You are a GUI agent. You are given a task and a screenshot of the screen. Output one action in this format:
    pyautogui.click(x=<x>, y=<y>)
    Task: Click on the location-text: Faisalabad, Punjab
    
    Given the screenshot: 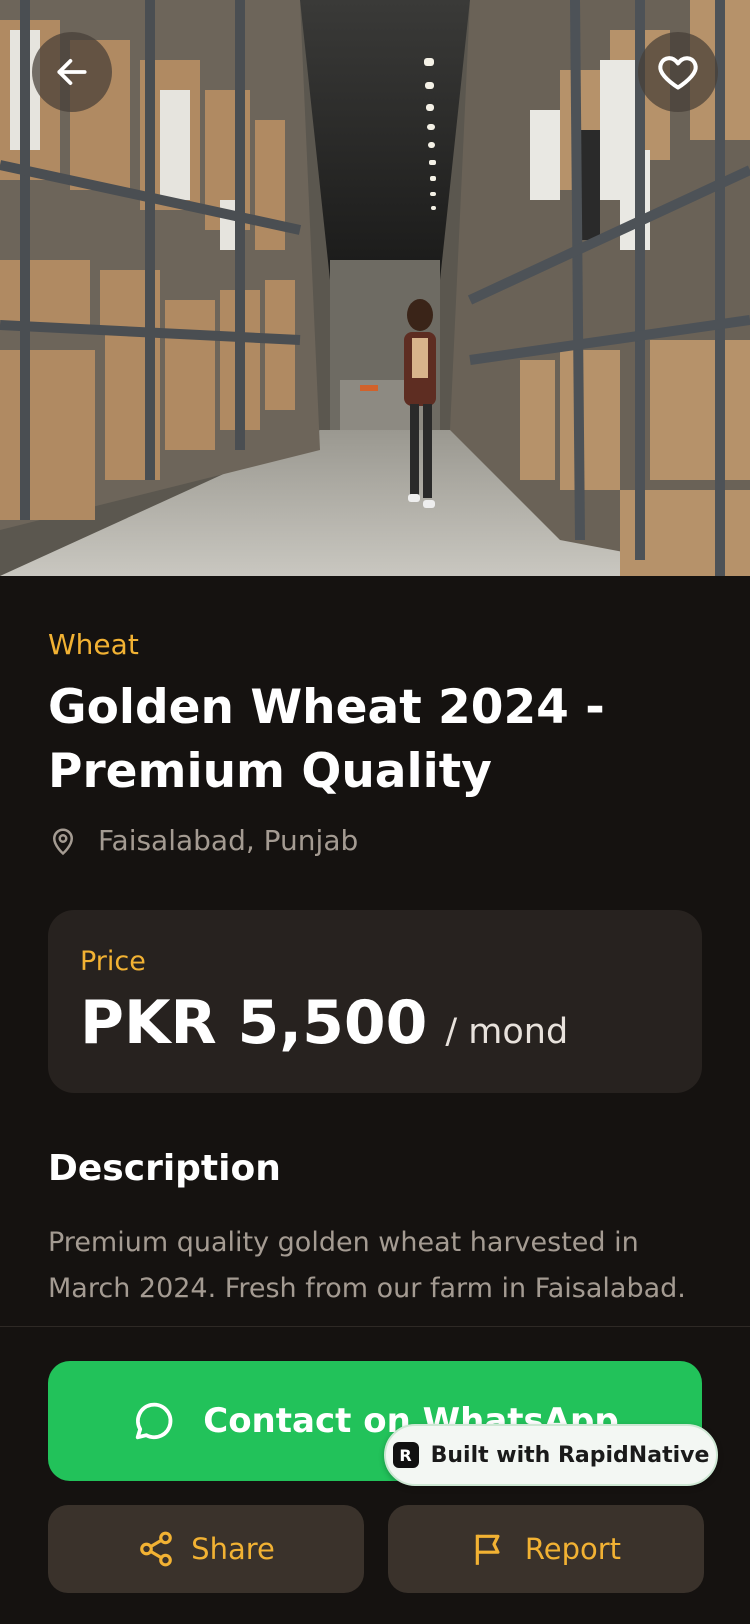 What is the action you would take?
    pyautogui.click(x=228, y=840)
    